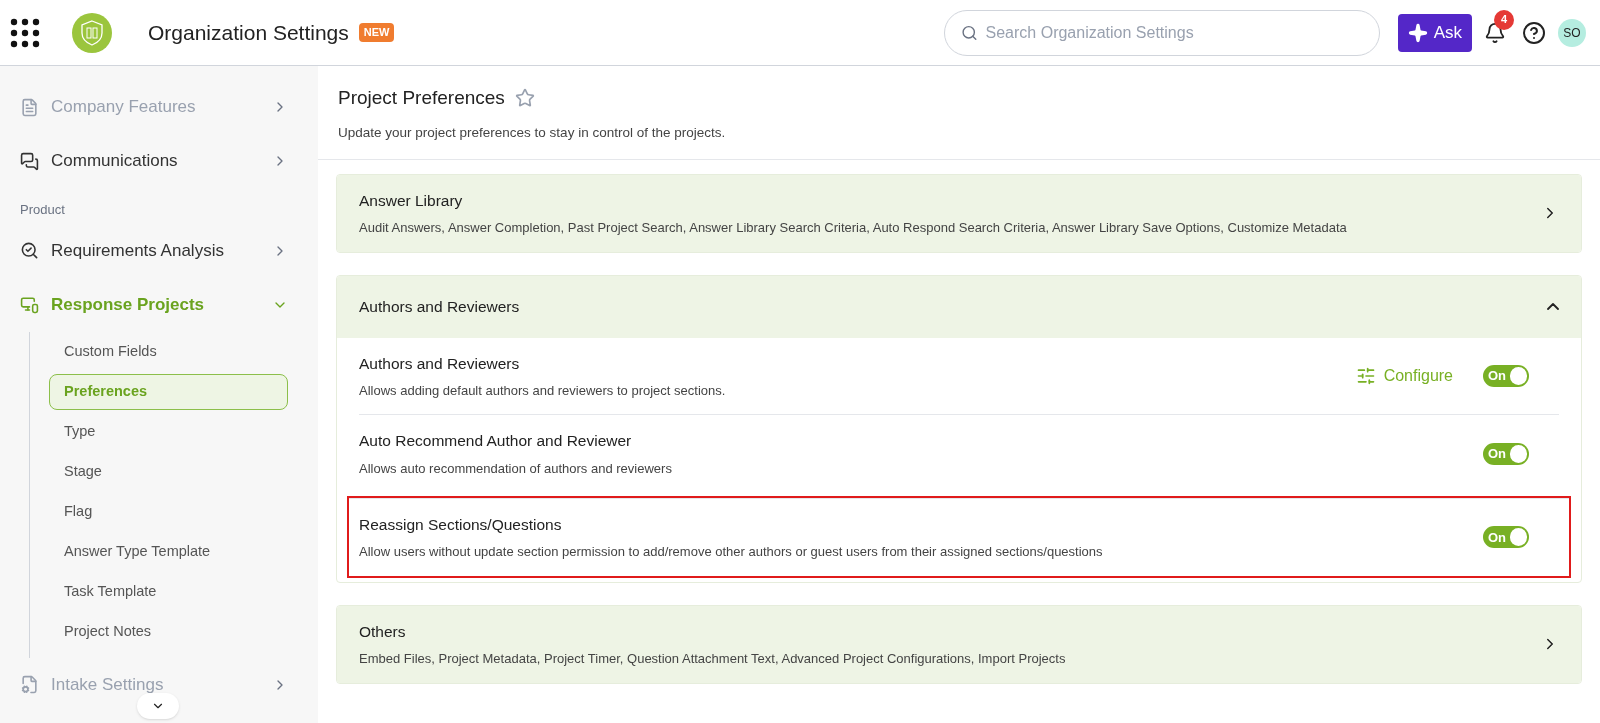 The width and height of the screenshot is (1600, 723). What do you see at coordinates (168, 511) in the screenshot?
I see `sidebar-subitem: Flag` at bounding box center [168, 511].